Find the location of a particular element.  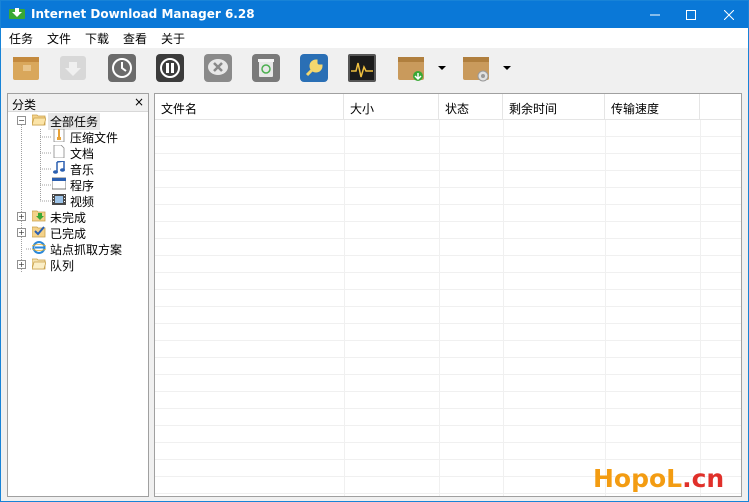

options-icon is located at coordinates (314, 68).